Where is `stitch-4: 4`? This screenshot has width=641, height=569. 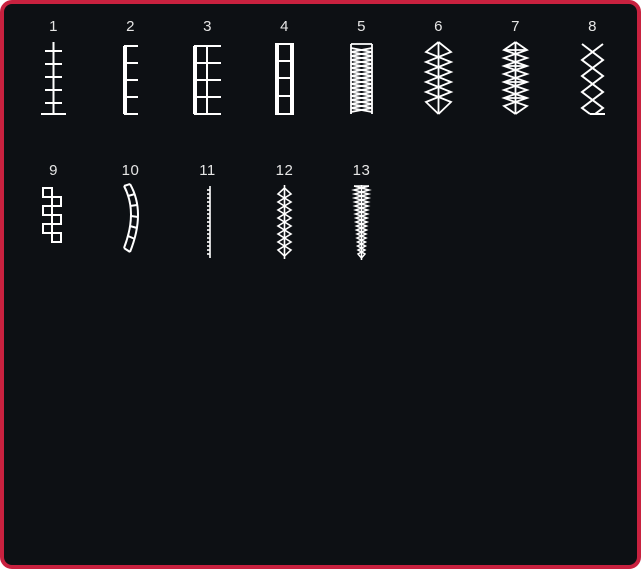
stitch-4: 4 is located at coordinates (284, 88).